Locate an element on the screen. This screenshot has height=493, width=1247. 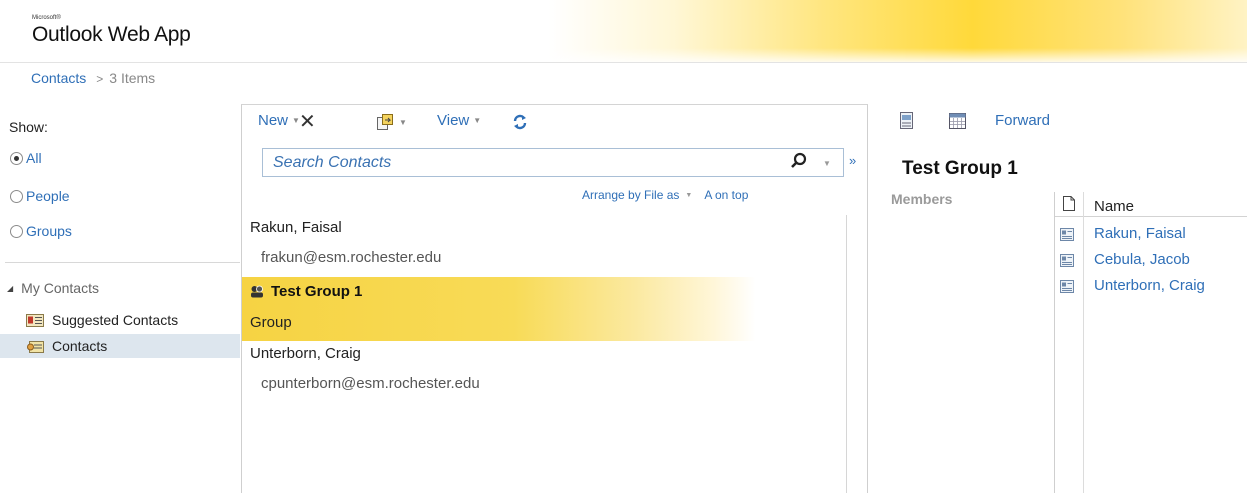
calendar-icon is located at coordinates (957, 123).